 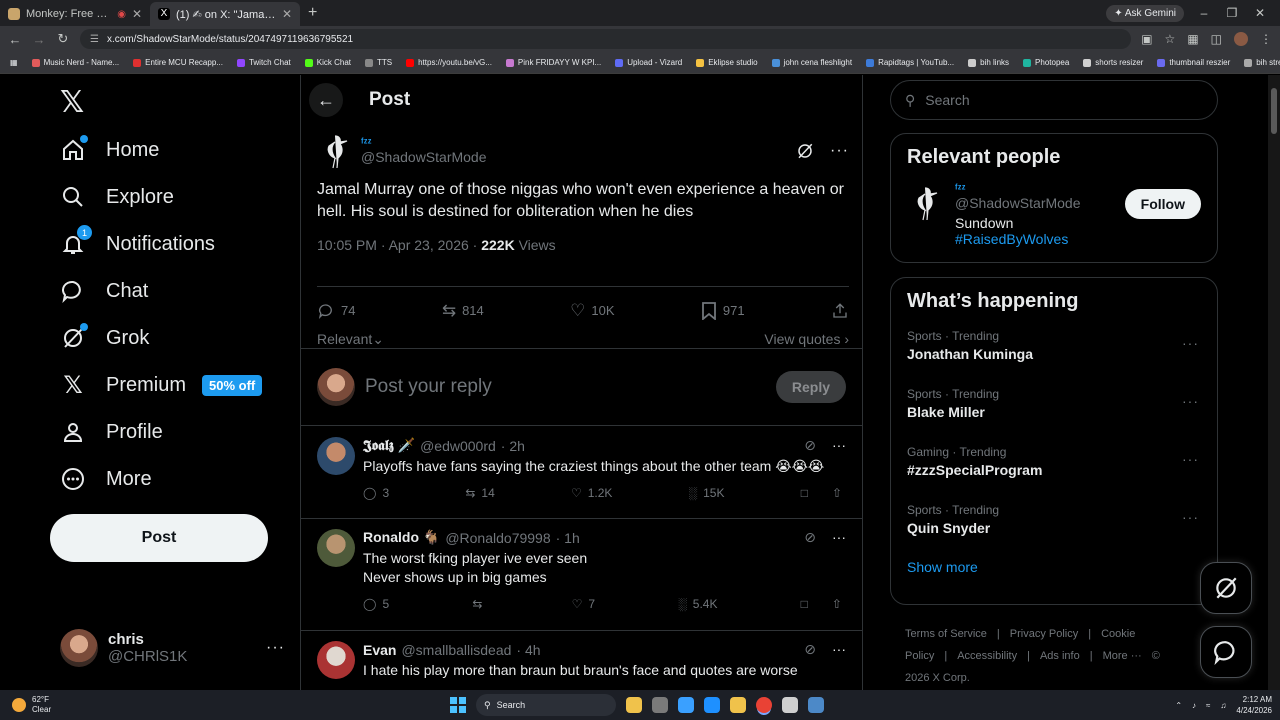 What do you see at coordinates (1054, 350) in the screenshot?
I see `trend-item: Sports · Trending Jonathan Kuminga ···` at bounding box center [1054, 350].